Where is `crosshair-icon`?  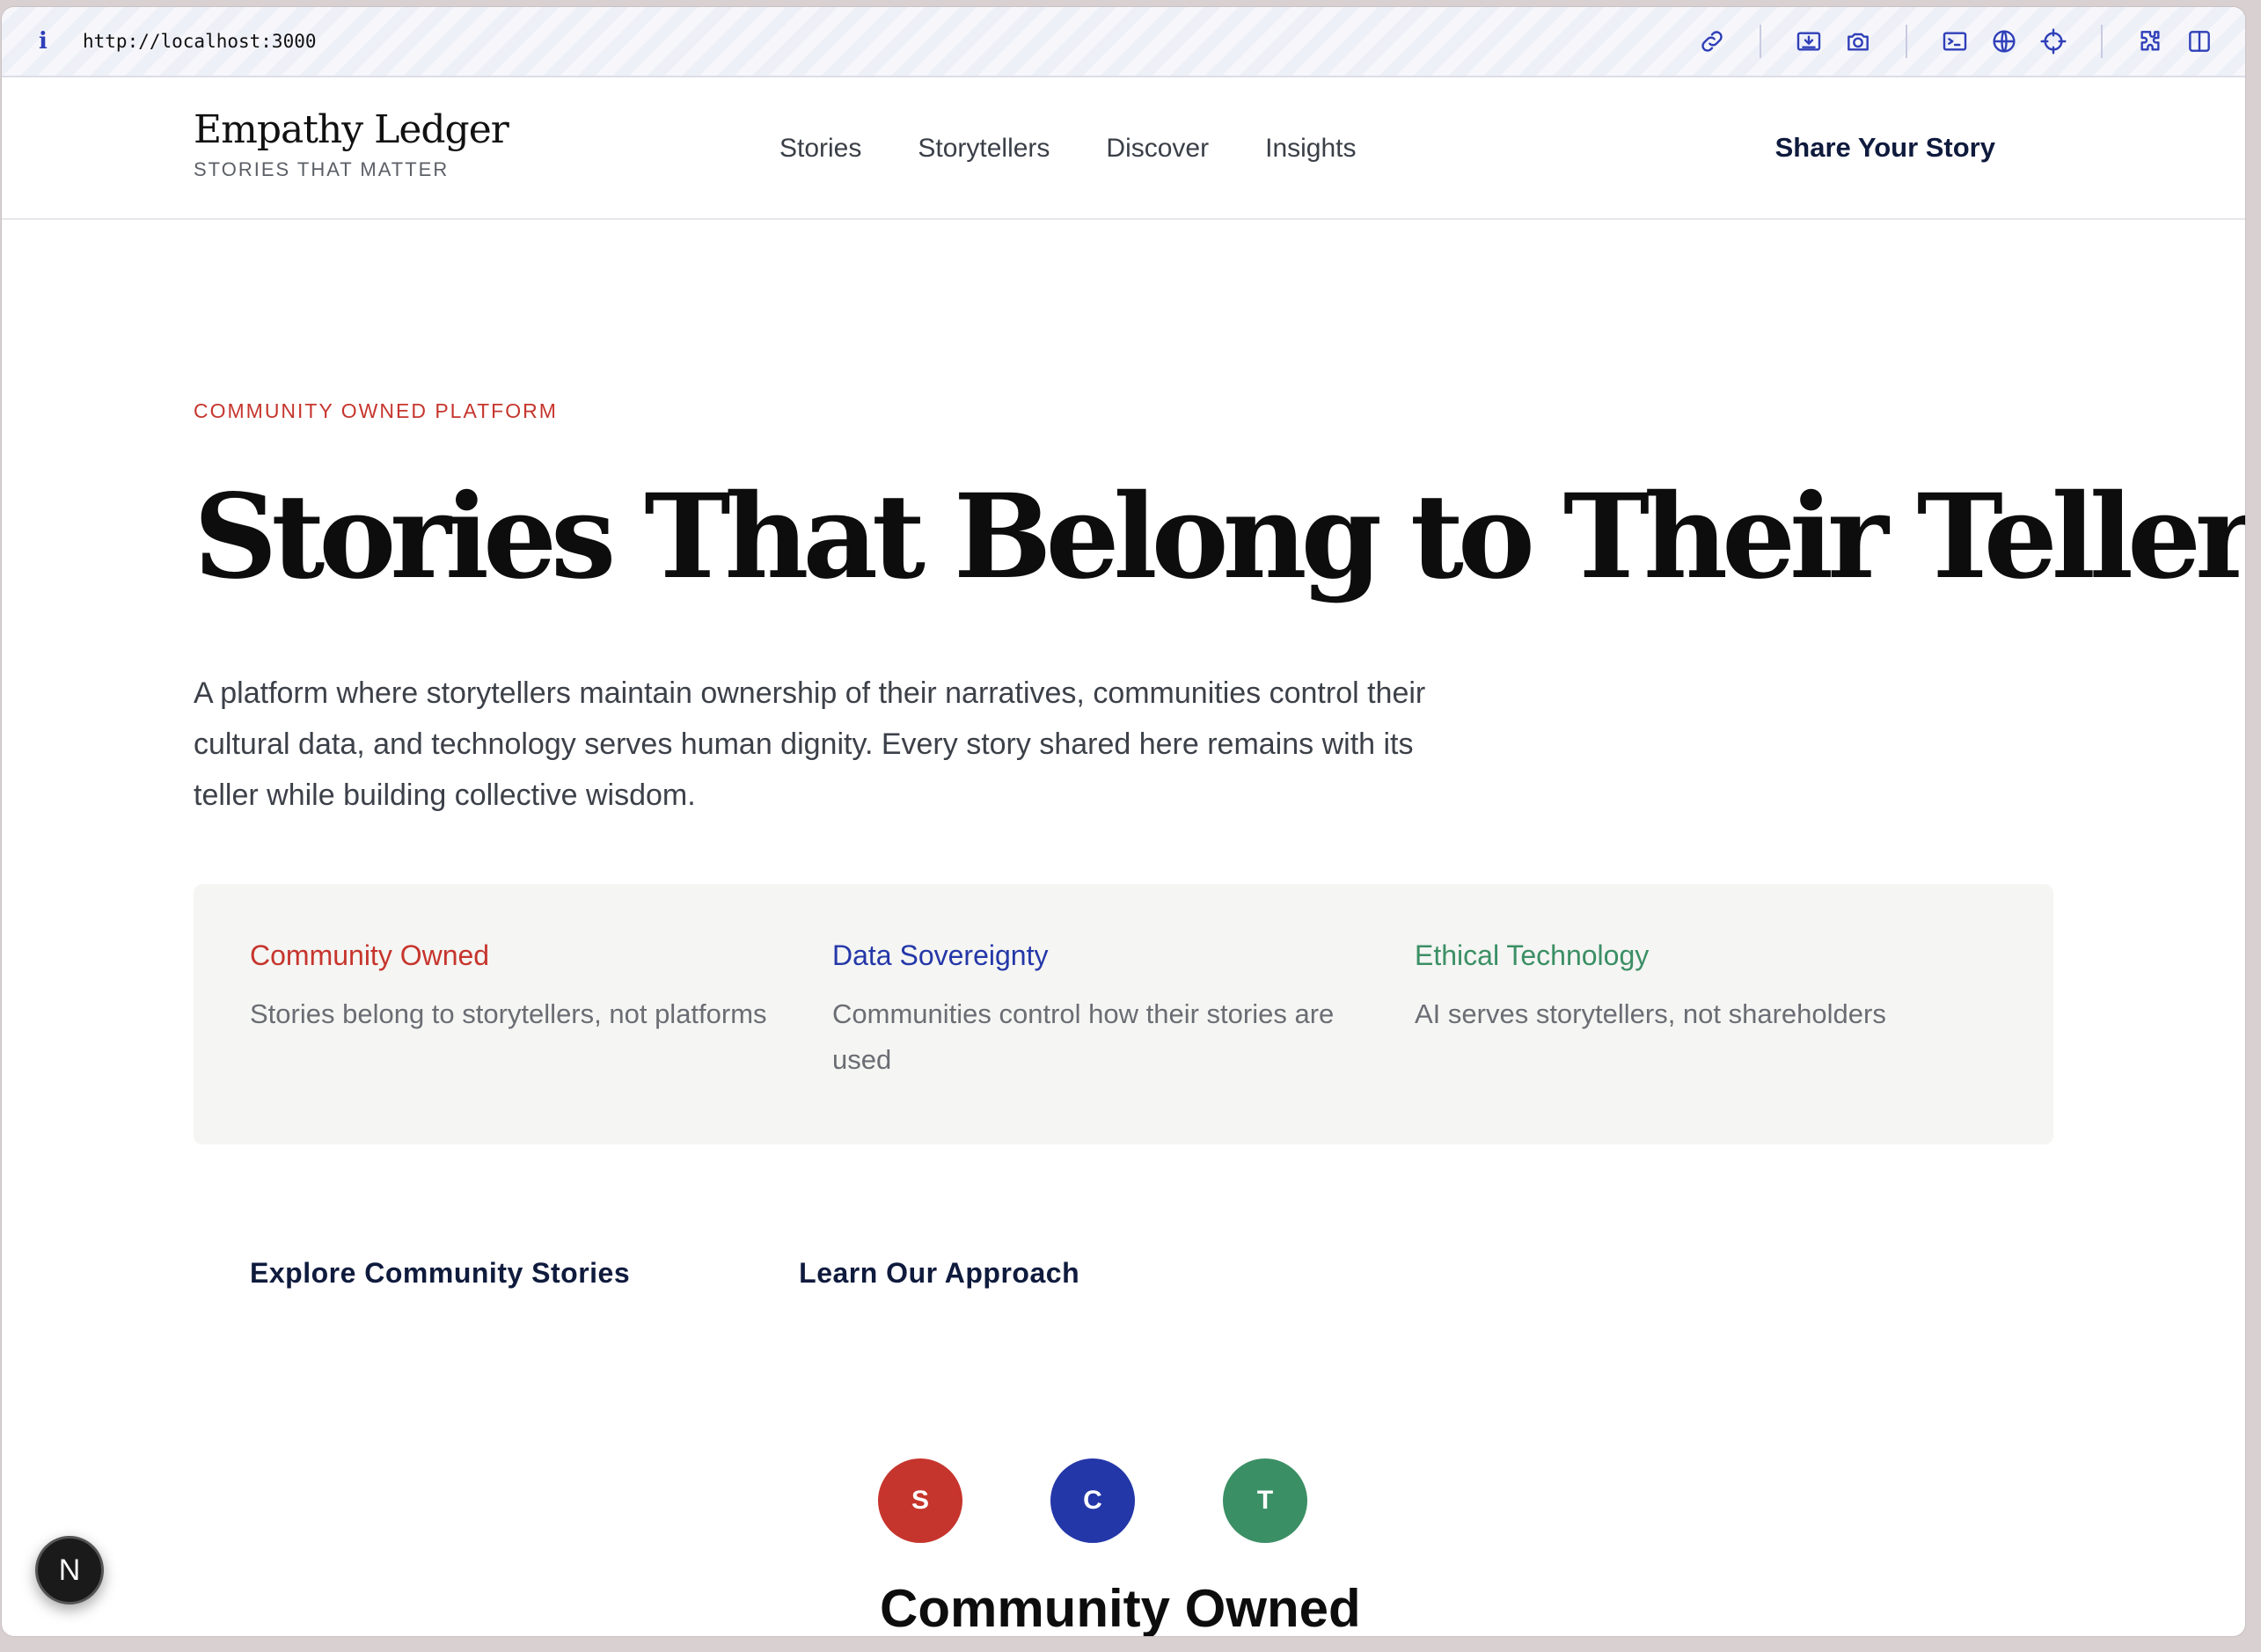
crosshair-icon is located at coordinates (2053, 41).